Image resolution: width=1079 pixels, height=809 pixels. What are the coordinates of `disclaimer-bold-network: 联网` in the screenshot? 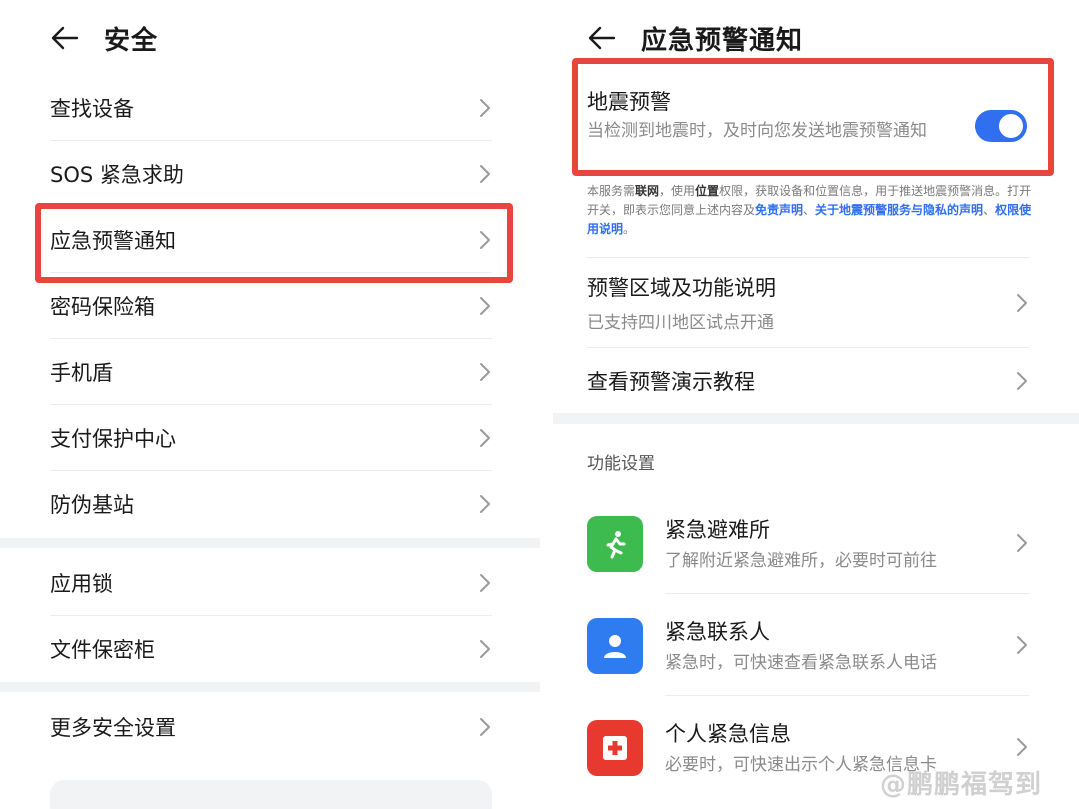 It's located at (647, 191).